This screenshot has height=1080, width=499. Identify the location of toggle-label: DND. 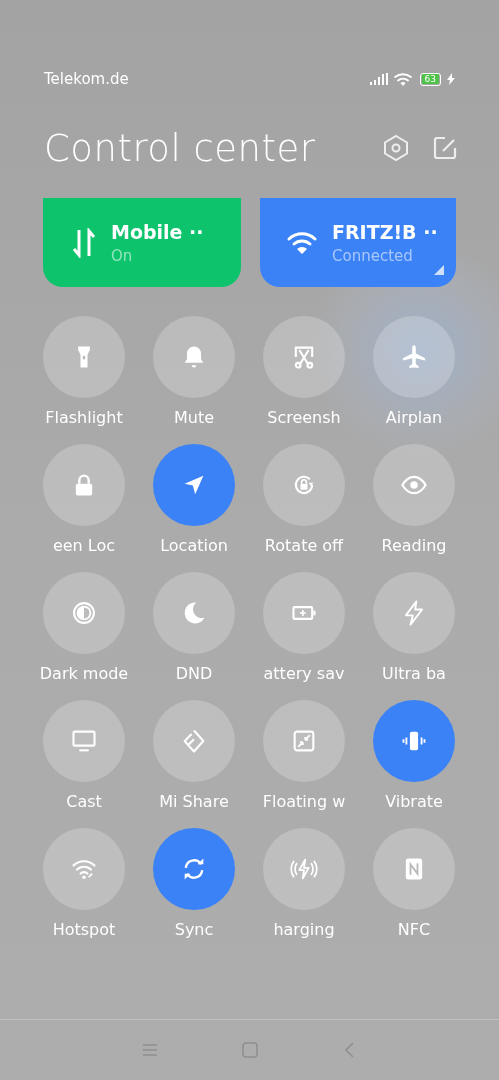
(194, 674).